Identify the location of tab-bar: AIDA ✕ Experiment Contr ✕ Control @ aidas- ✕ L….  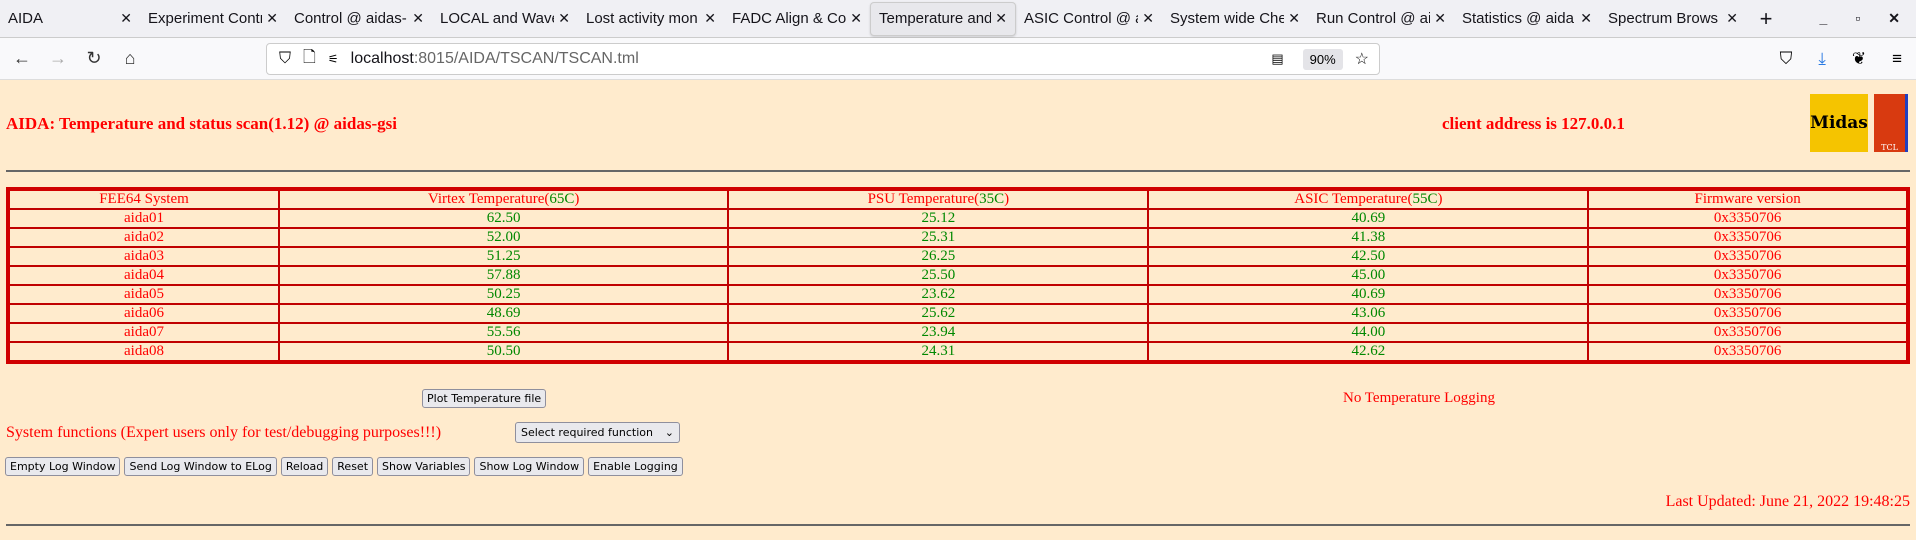
(958, 19).